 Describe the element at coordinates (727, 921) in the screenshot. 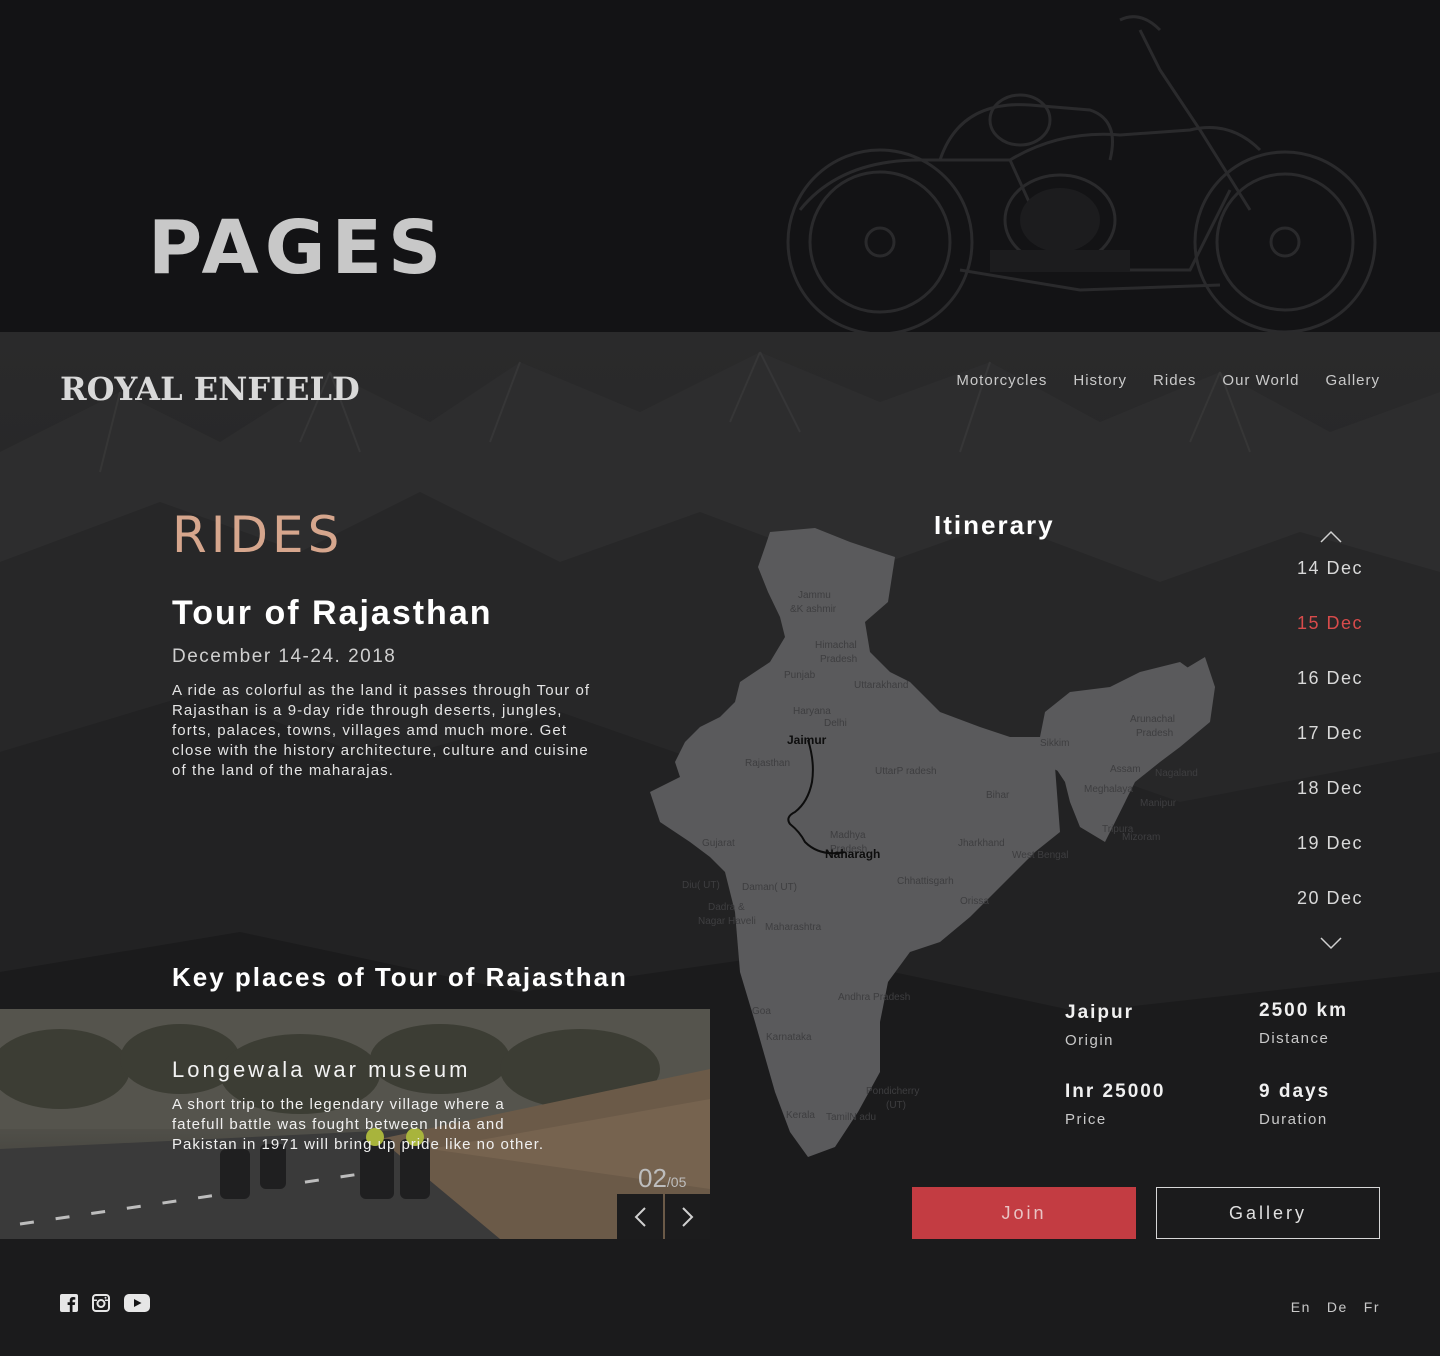

I see `map-label-nagar-haveli: Nagar Haveli` at that location.